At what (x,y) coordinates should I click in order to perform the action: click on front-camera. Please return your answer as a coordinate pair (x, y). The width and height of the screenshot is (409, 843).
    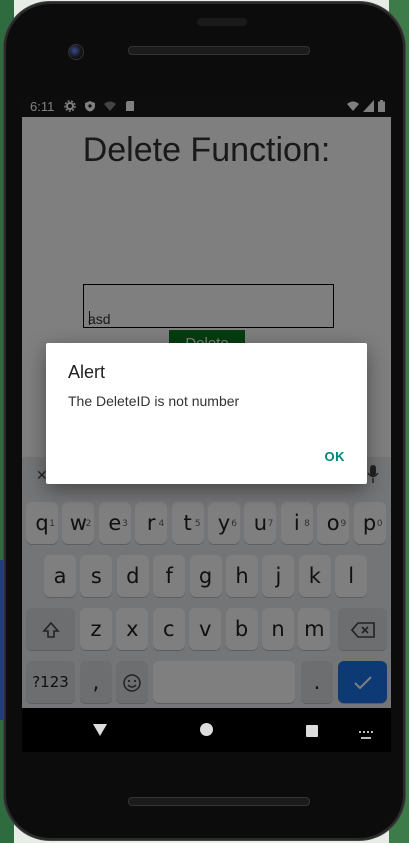
    Looking at the image, I should click on (76, 52).